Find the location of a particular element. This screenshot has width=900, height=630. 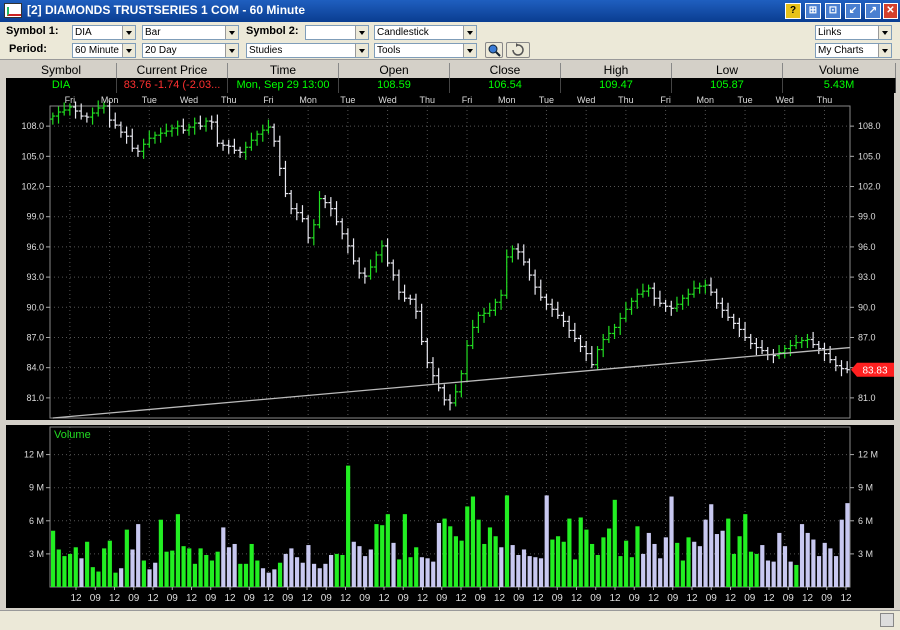

tools-select: Tools is located at coordinates (425, 50).